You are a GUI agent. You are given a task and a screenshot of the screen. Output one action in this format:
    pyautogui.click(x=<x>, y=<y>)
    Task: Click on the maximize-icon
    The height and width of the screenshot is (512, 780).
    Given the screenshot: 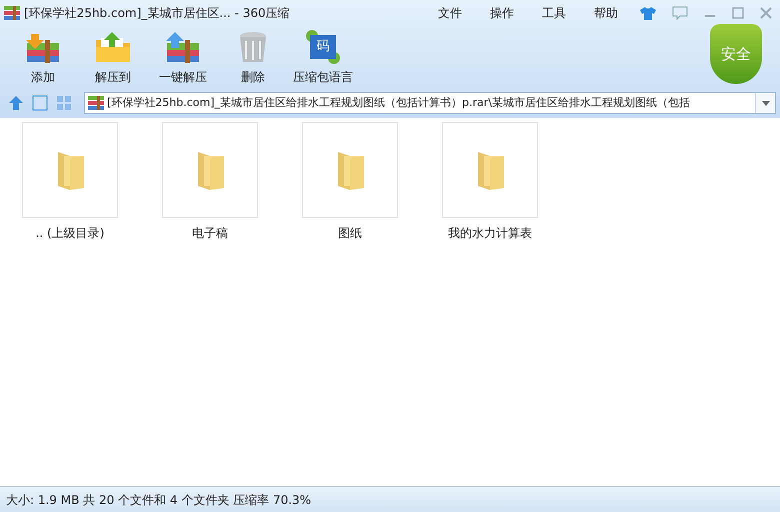 What is the action you would take?
    pyautogui.click(x=738, y=13)
    